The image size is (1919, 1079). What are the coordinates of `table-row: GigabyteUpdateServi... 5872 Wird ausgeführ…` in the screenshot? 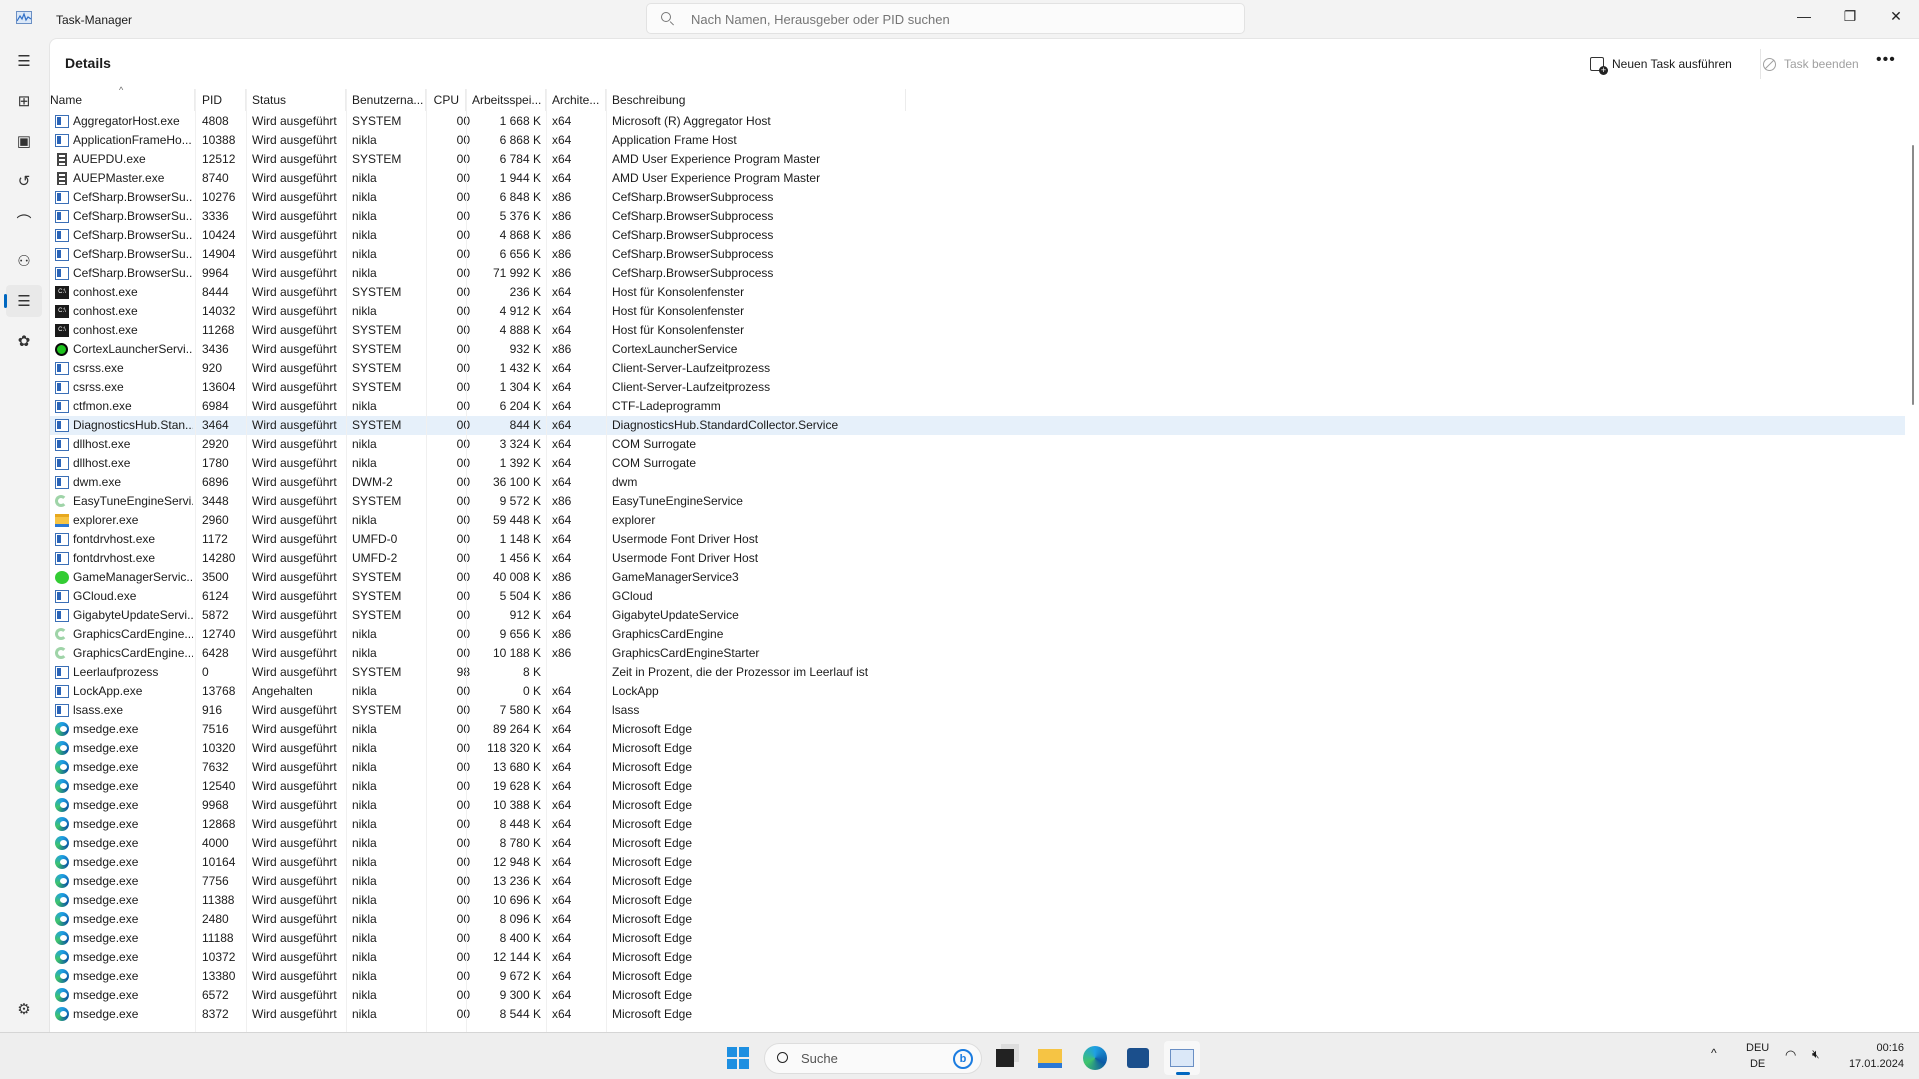 It's located at (977, 615).